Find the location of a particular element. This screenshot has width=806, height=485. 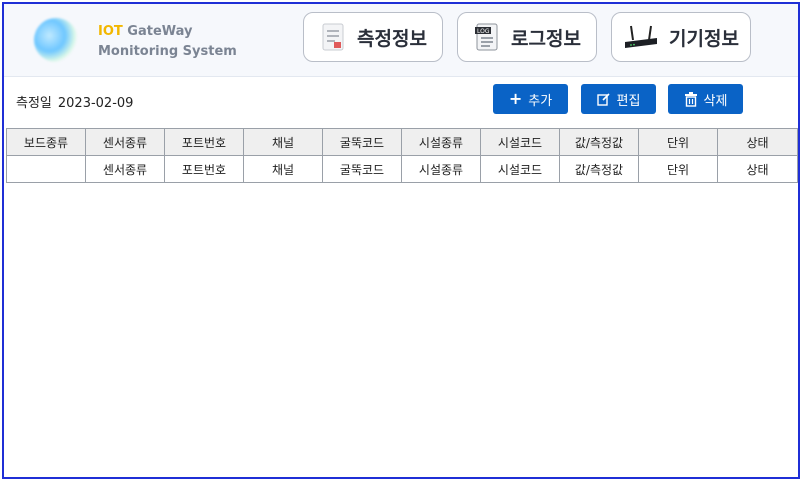

table-cell is located at coordinates (46, 169).